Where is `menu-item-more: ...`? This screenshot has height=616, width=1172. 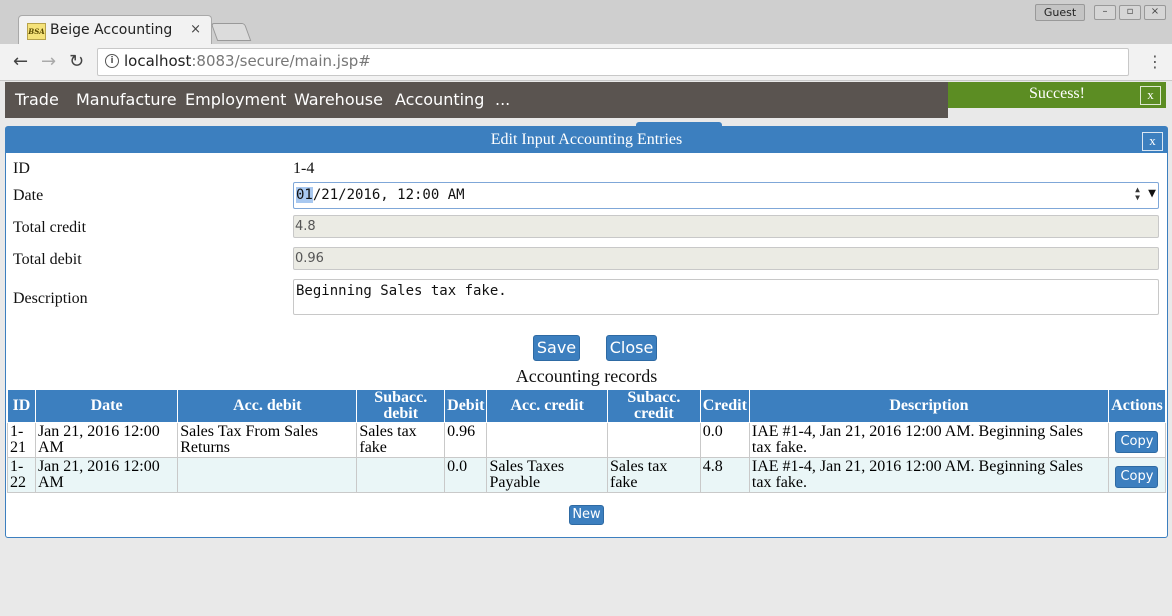 menu-item-more: ... is located at coordinates (502, 99).